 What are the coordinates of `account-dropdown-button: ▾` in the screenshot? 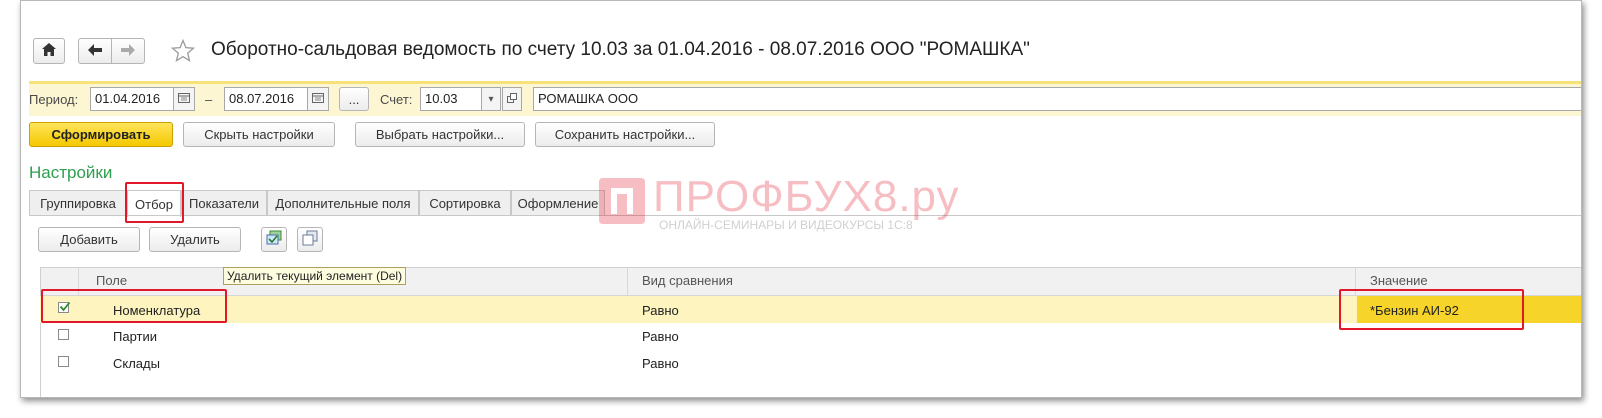 It's located at (491, 99).